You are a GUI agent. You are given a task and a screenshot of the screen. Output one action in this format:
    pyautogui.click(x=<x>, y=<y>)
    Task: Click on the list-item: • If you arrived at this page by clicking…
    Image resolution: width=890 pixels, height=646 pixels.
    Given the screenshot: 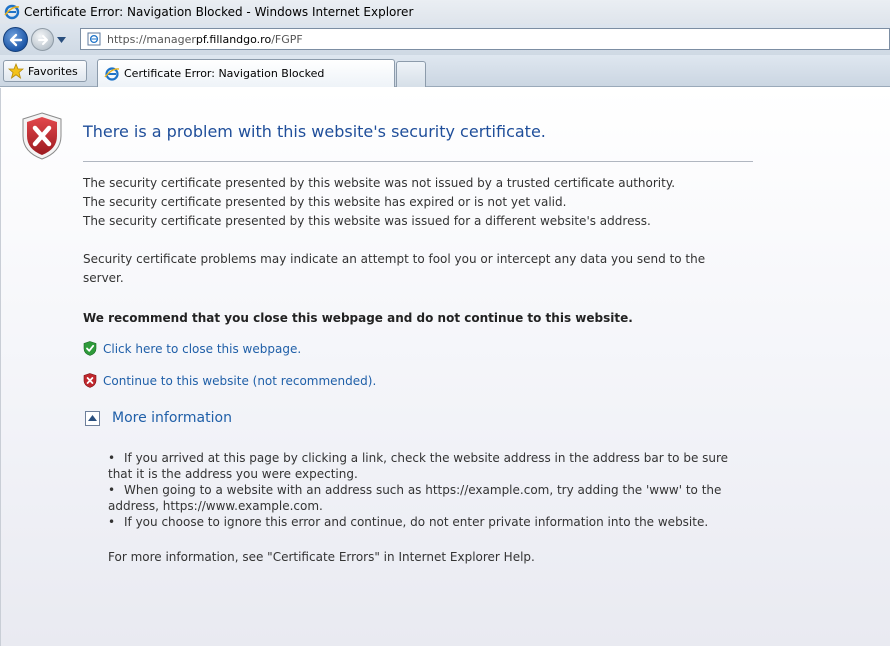 What is the action you would take?
    pyautogui.click(x=428, y=466)
    